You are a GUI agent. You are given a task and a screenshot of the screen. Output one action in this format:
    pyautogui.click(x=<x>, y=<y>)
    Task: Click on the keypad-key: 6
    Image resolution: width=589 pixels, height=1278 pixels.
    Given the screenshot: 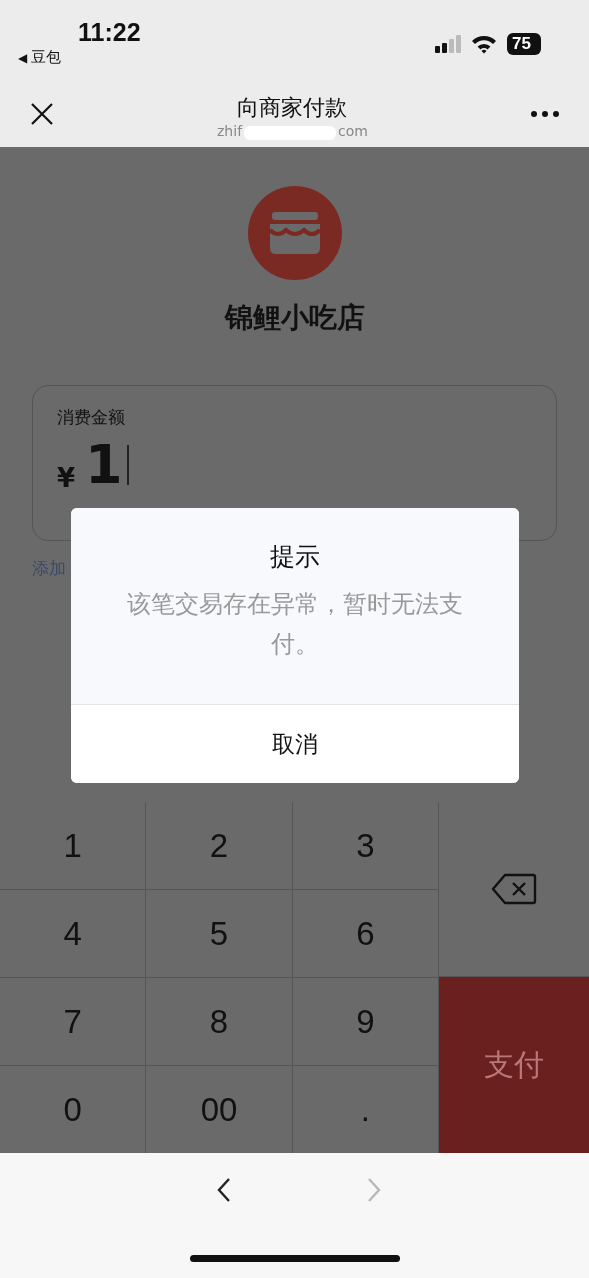 What is the action you would take?
    pyautogui.click(x=365, y=933)
    